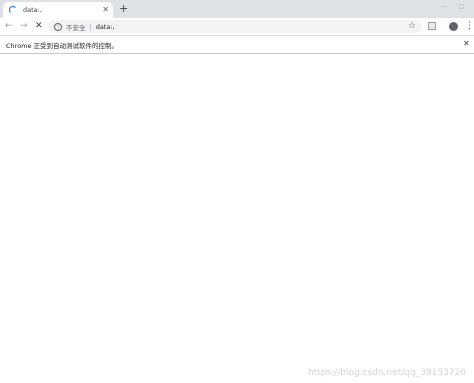 The height and width of the screenshot is (383, 474). Describe the element at coordinates (24, 26) in the screenshot. I see `forward-button: →` at that location.